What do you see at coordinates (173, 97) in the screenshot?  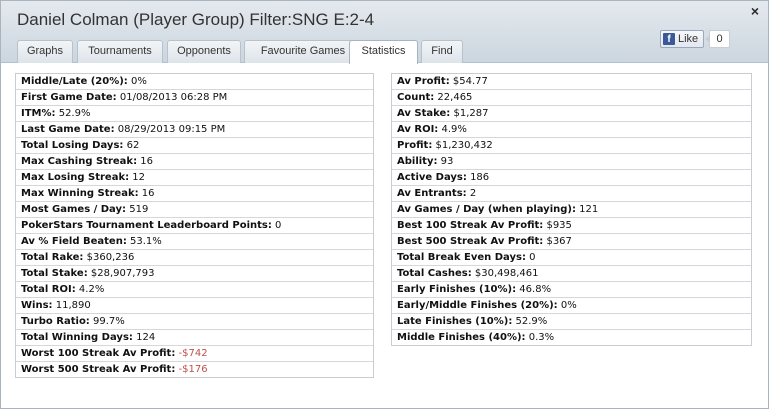 I see `stat-value: 01/08/2013 06:28 PM` at bounding box center [173, 97].